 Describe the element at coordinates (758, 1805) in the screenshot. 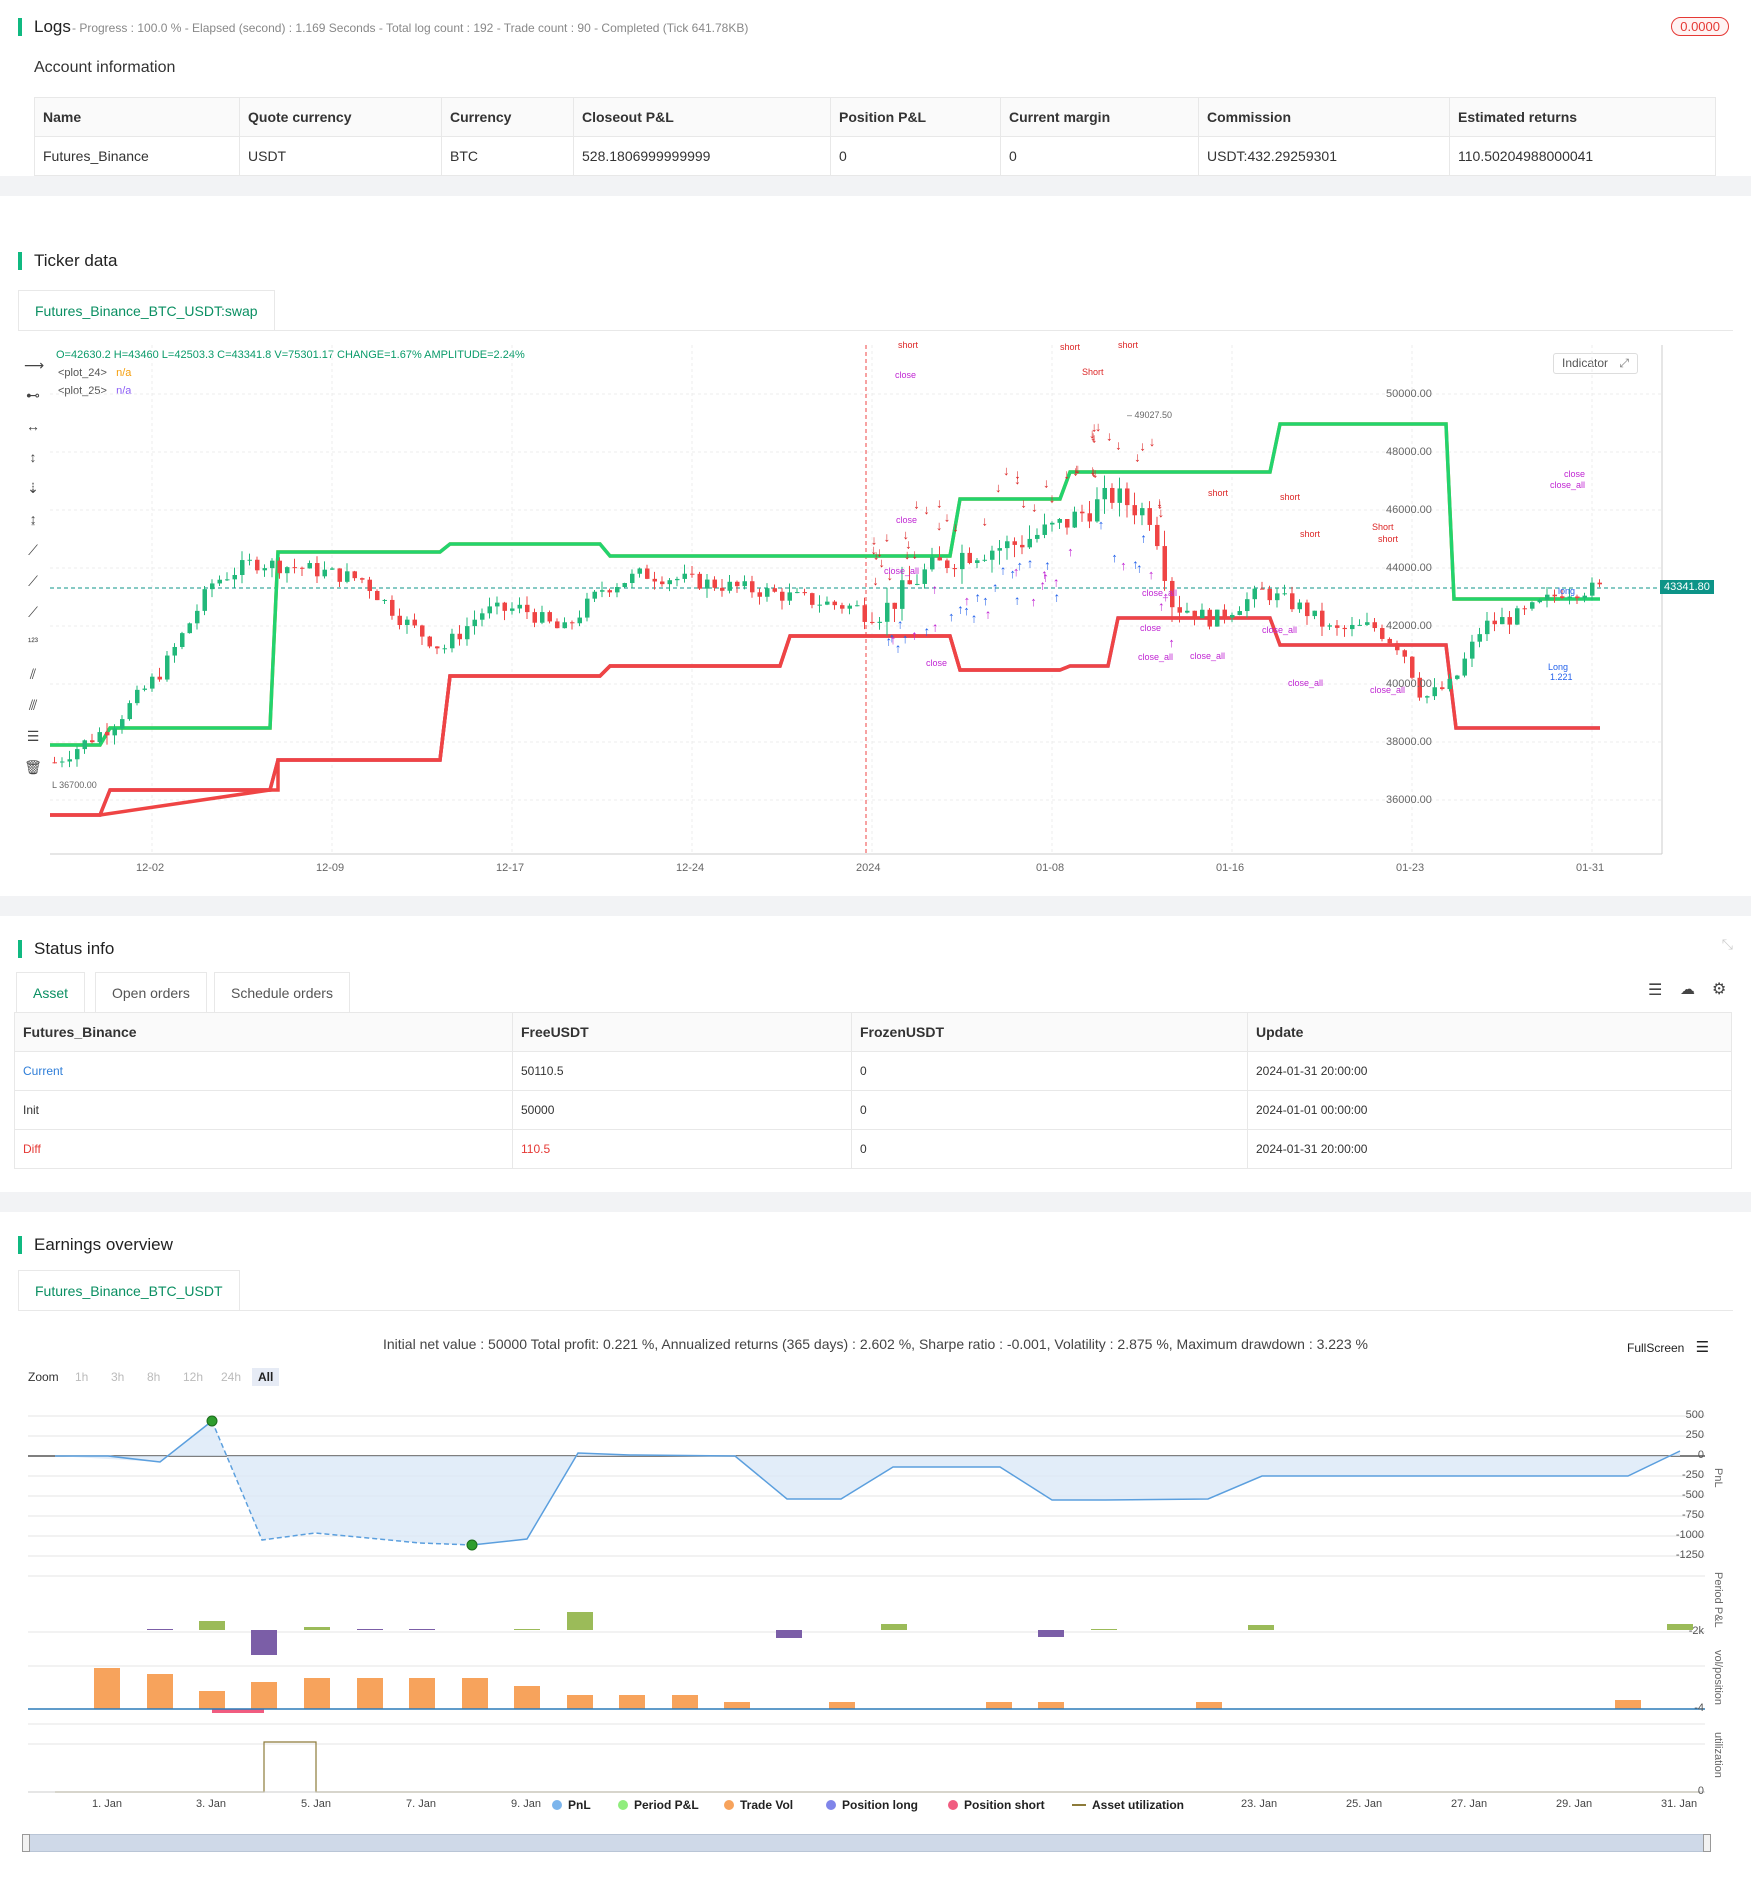

I see `legend-trade-vol: Trade Vol` at that location.